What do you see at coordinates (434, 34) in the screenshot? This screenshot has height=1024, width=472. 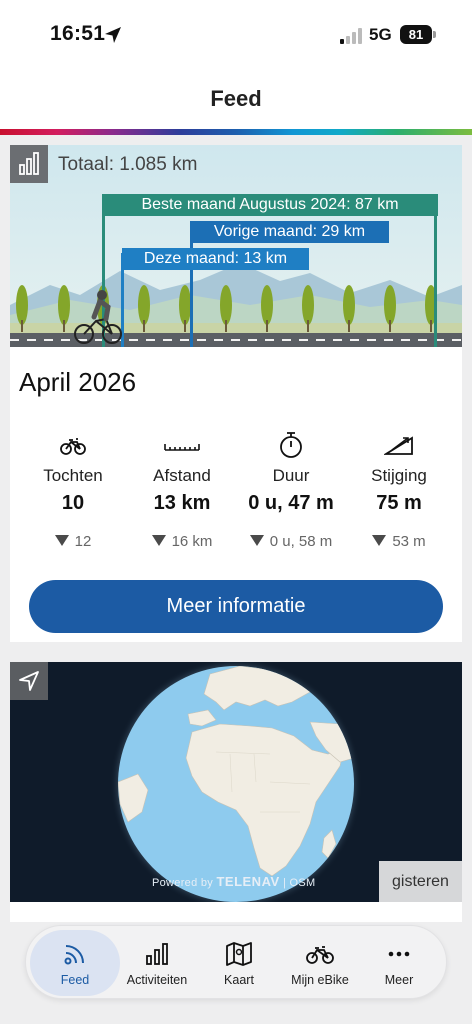 I see `battery-cap` at bounding box center [434, 34].